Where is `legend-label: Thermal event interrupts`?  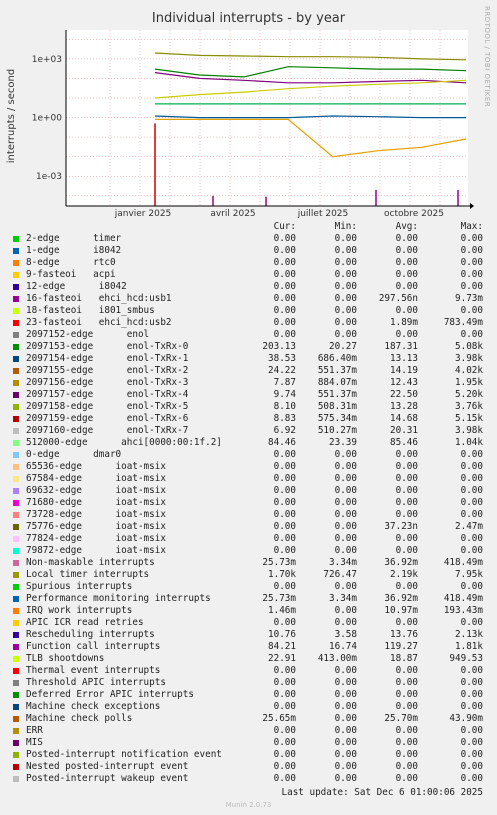
legend-label: Thermal event interrupts is located at coordinates (93, 670).